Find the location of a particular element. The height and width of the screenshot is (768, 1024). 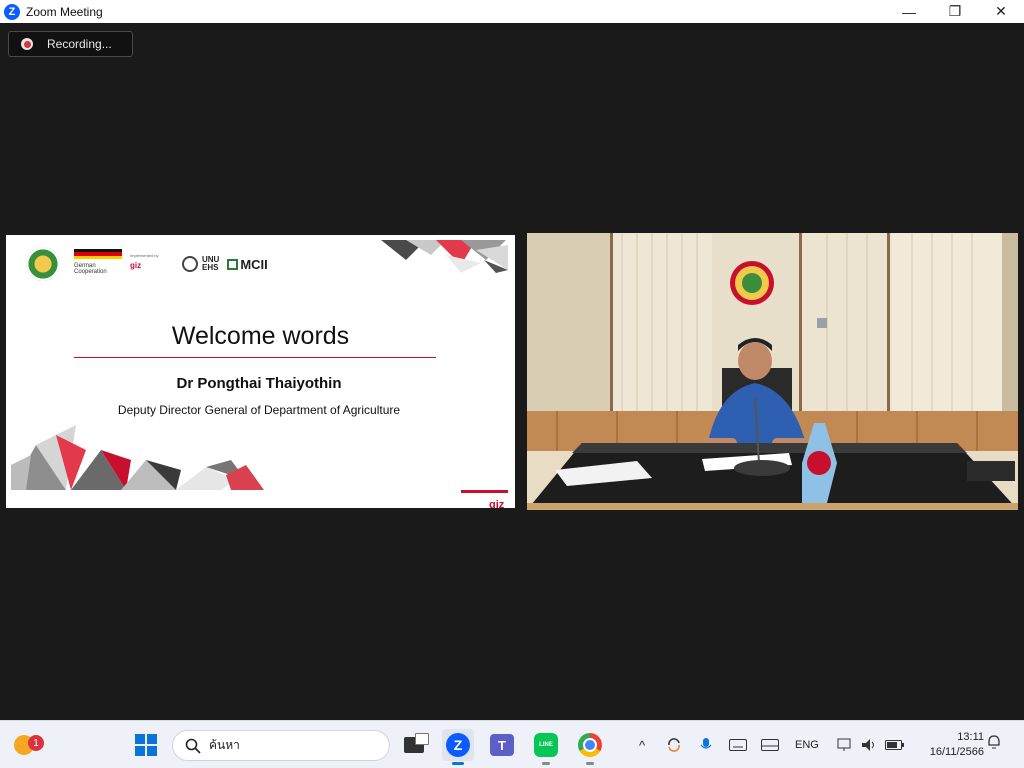

teams-icon: T is located at coordinates (502, 745).